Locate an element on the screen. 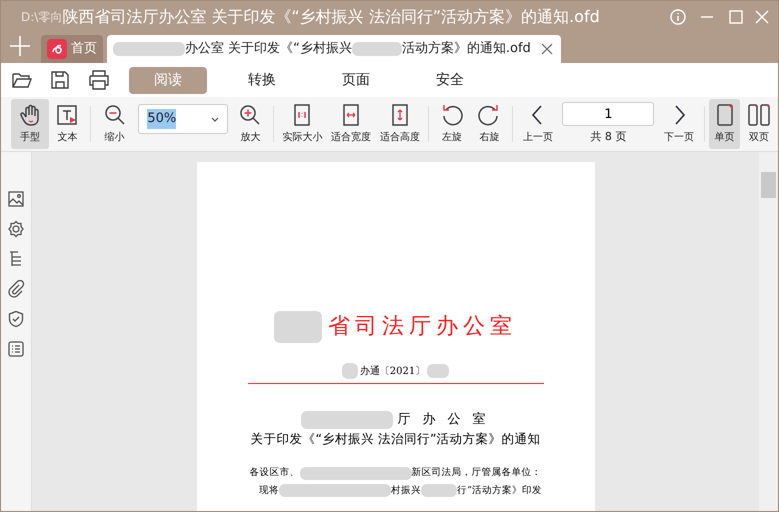 The width and height of the screenshot is (779, 512). home-tab: 首页 is located at coordinates (72, 49).